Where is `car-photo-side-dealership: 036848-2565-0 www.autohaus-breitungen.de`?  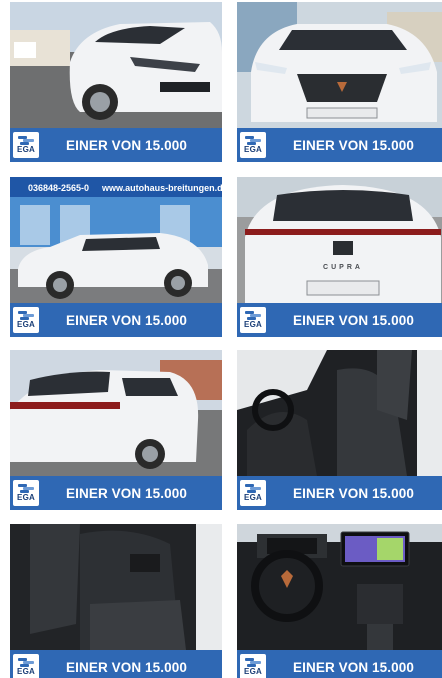
car-photo-side-dealership: 036848-2565-0 www.autohaus-breitungen.de is located at coordinates (116, 240).